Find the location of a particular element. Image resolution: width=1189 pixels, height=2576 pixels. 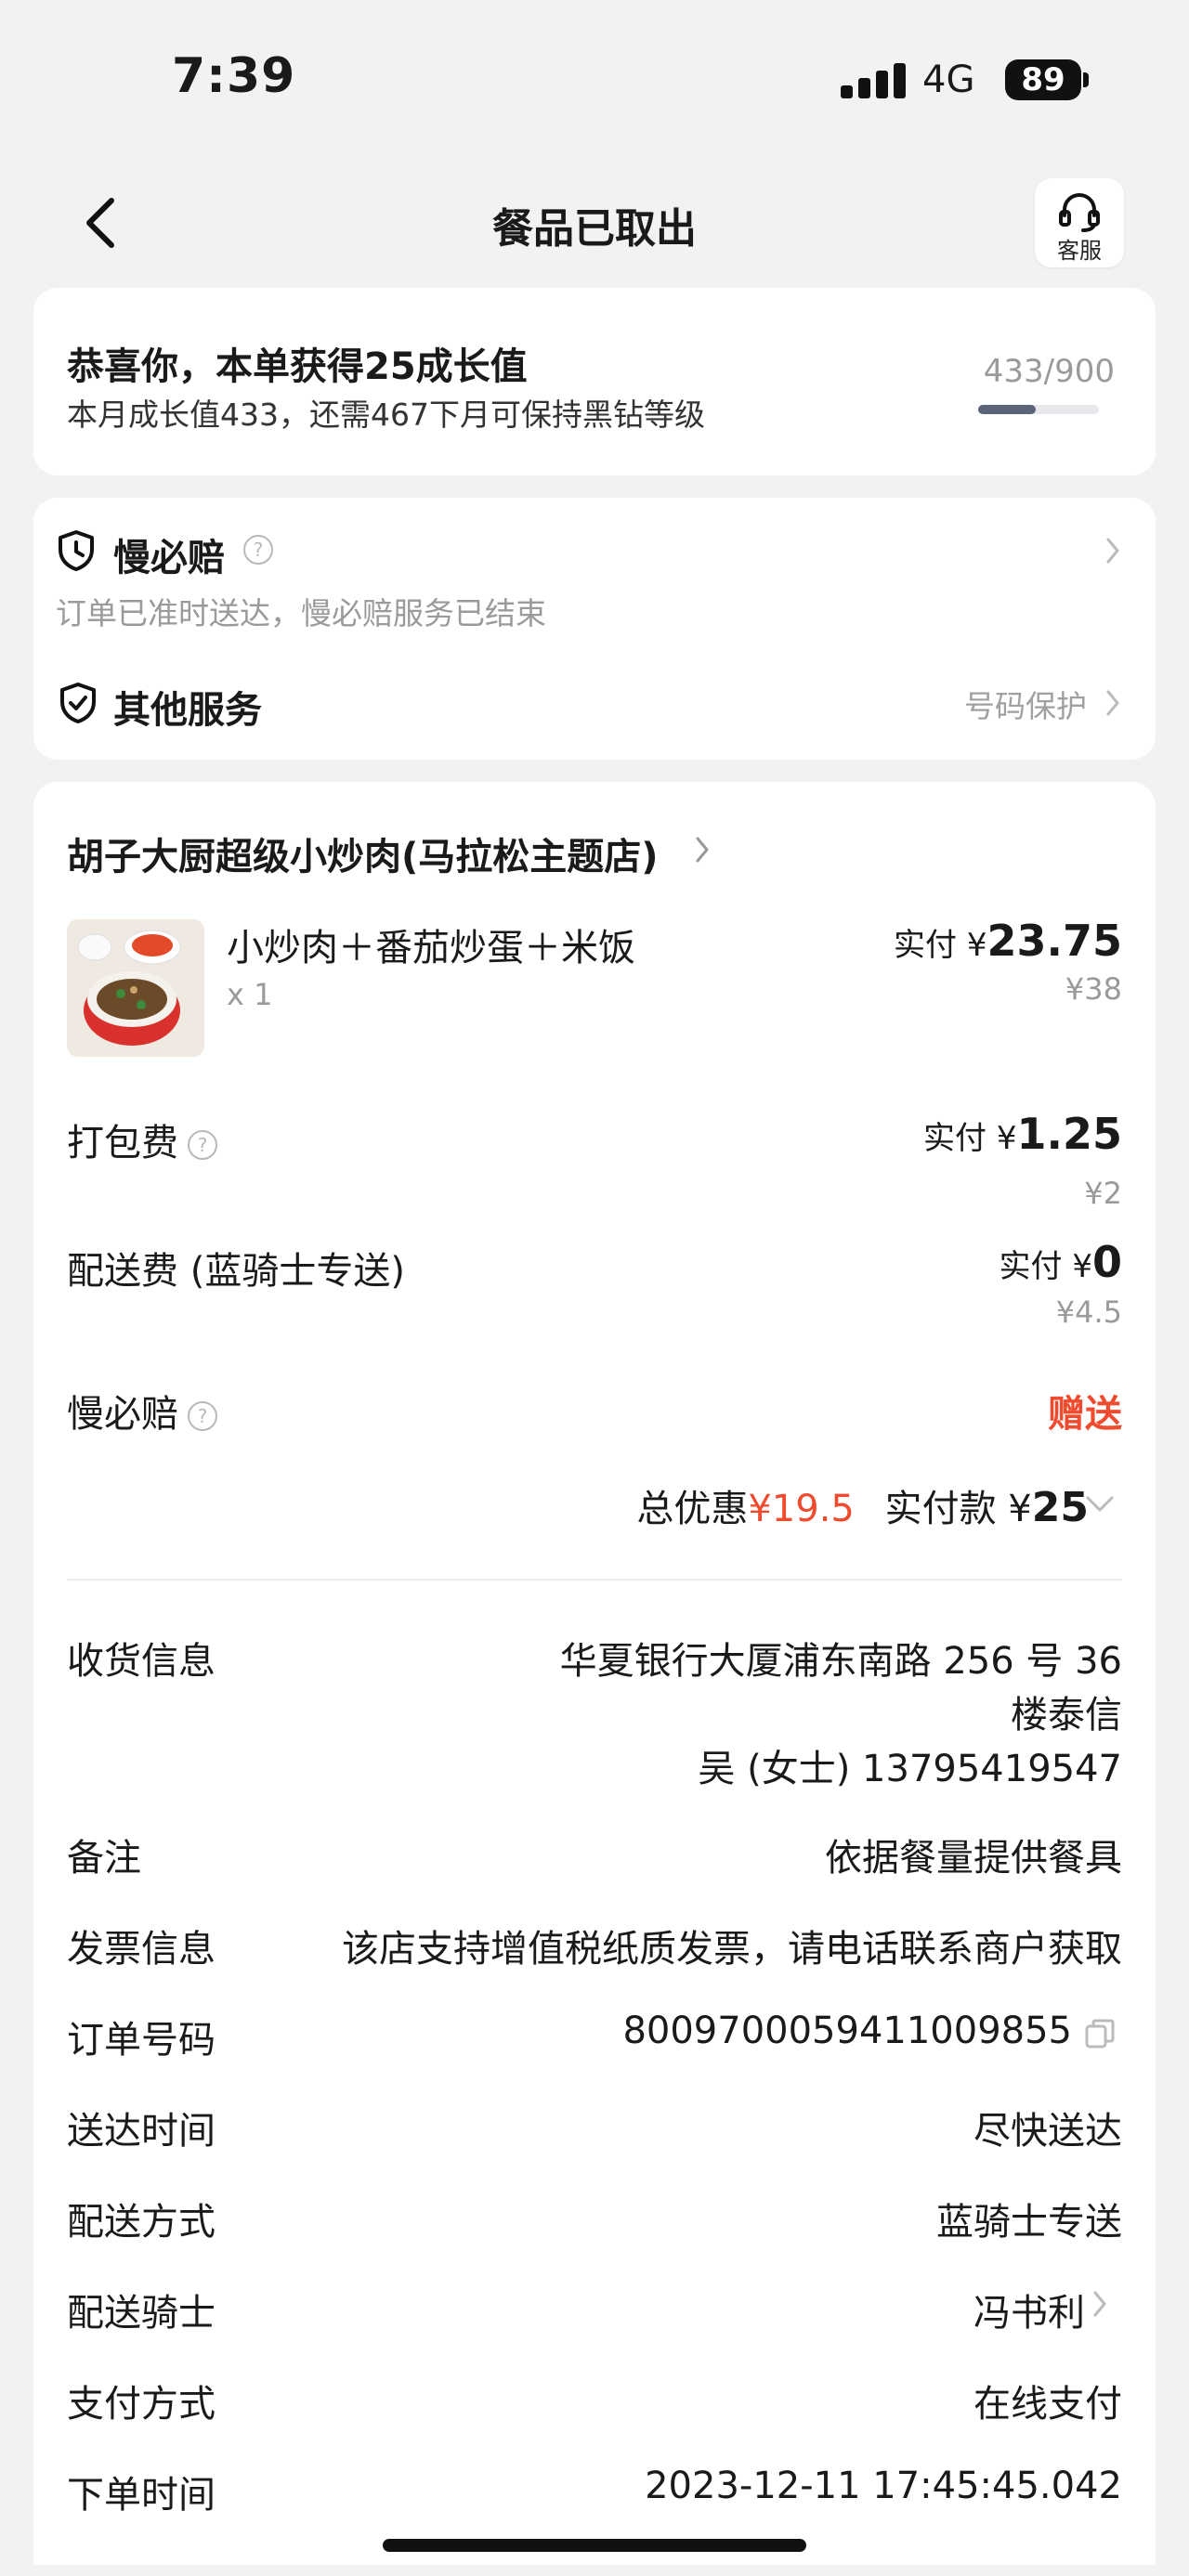

order-time-label: 下单时间 is located at coordinates (141, 2496).